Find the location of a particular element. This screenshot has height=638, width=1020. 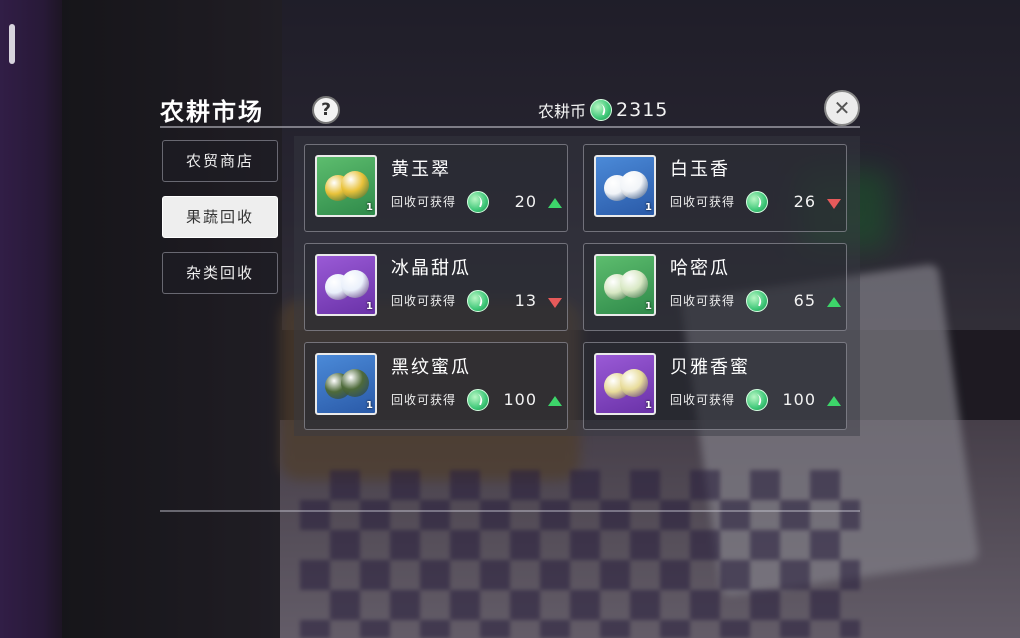

help-icon: ? is located at coordinates (326, 110).